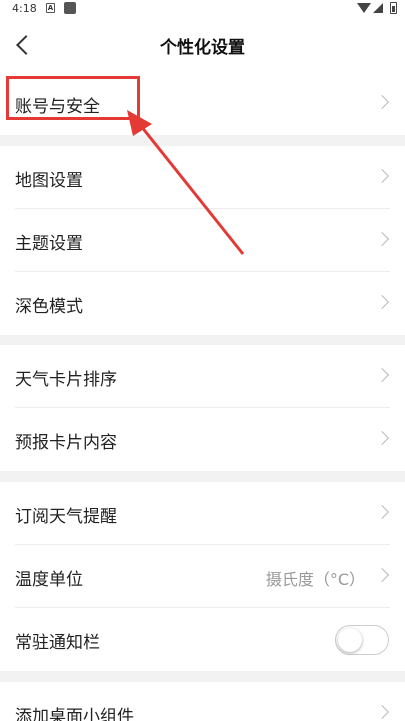 Image resolution: width=405 pixels, height=721 pixels. Describe the element at coordinates (202, 9) in the screenshot. I see `status-bar: 4:18 A` at that location.